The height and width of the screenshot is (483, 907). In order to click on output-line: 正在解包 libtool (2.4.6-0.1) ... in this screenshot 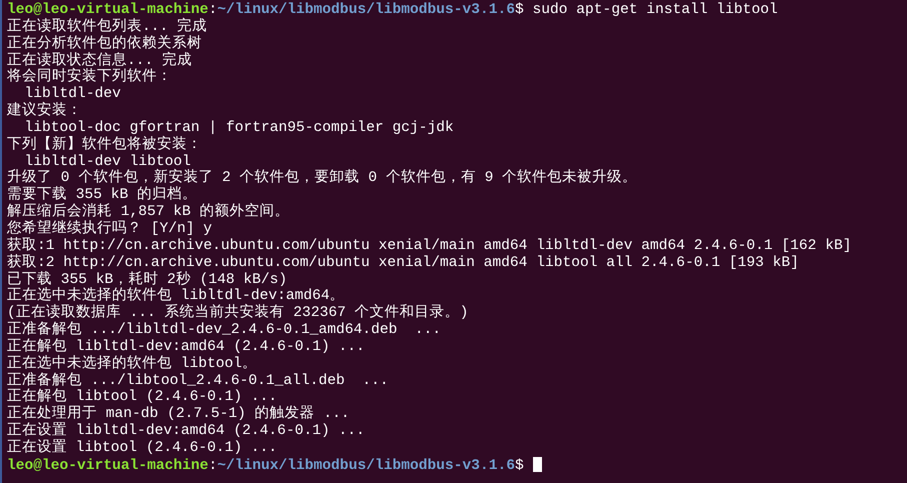, I will do `click(142, 397)`.